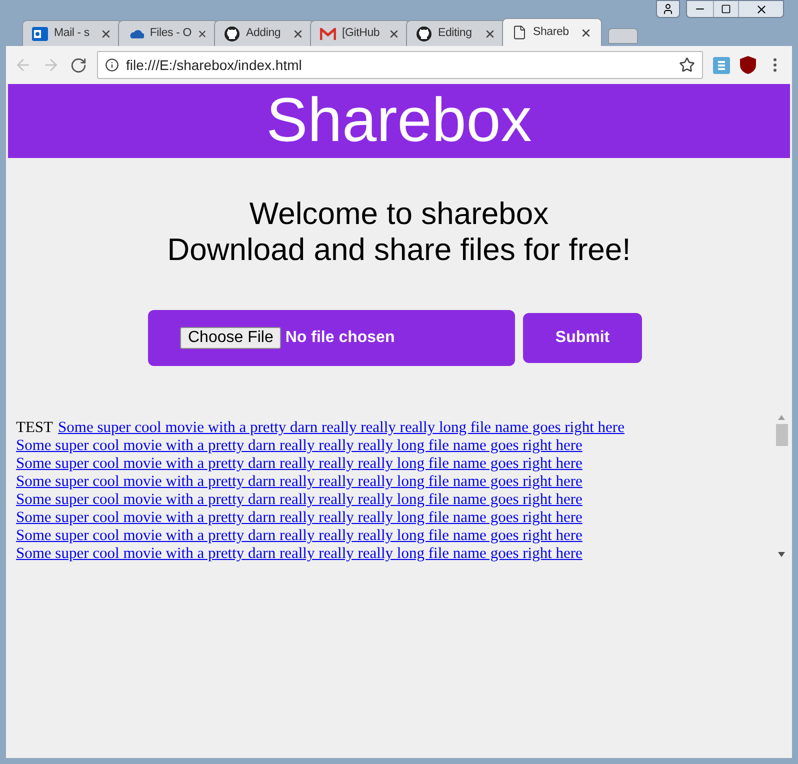  What do you see at coordinates (455, 33) in the screenshot?
I see `tab-title: Editing` at bounding box center [455, 33].